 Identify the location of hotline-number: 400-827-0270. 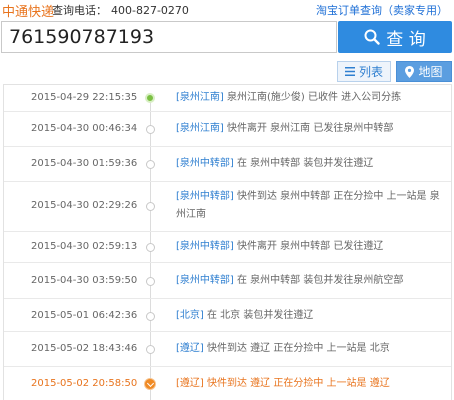
(150, 10).